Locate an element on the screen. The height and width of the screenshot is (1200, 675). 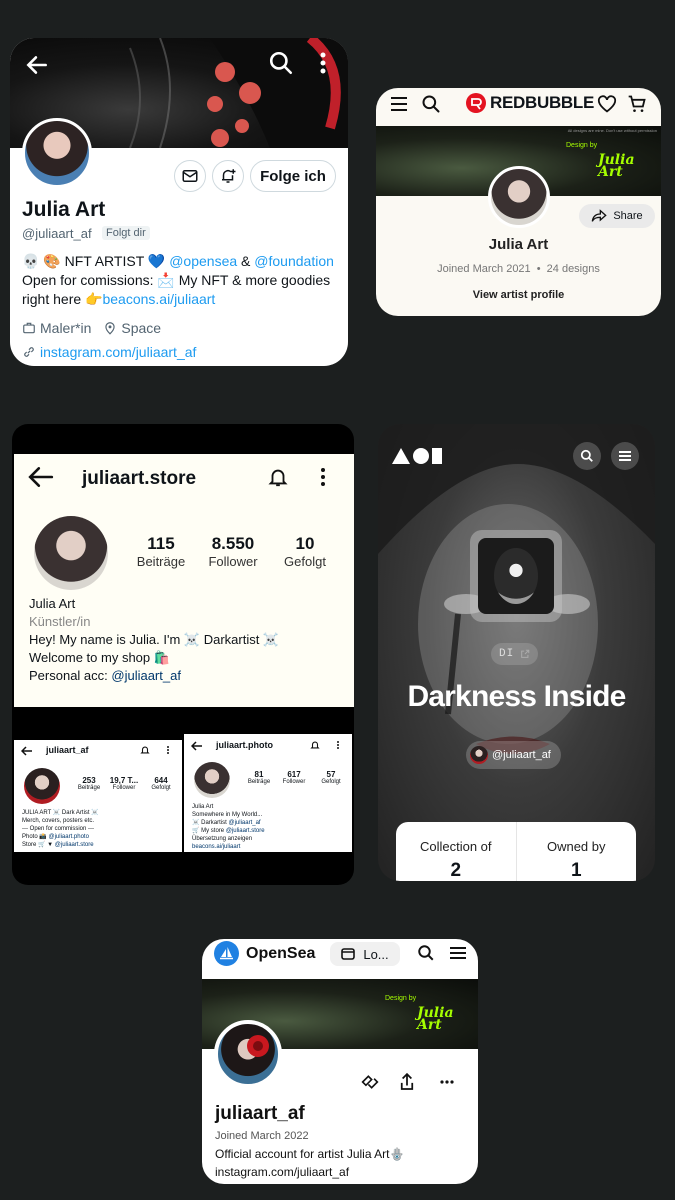
bio-text: 🛒 My store is located at coordinates (209, 831).